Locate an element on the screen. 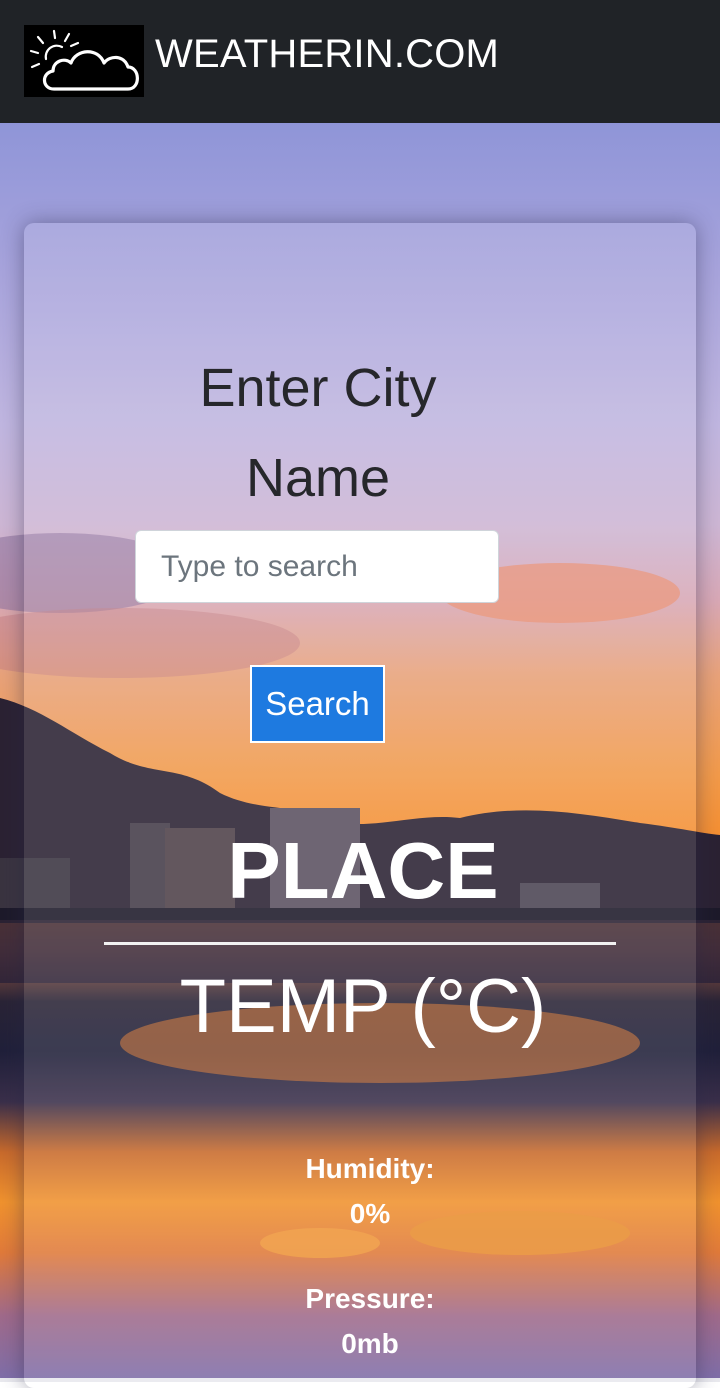  pressure-value: 0mb is located at coordinates (370, 1343).